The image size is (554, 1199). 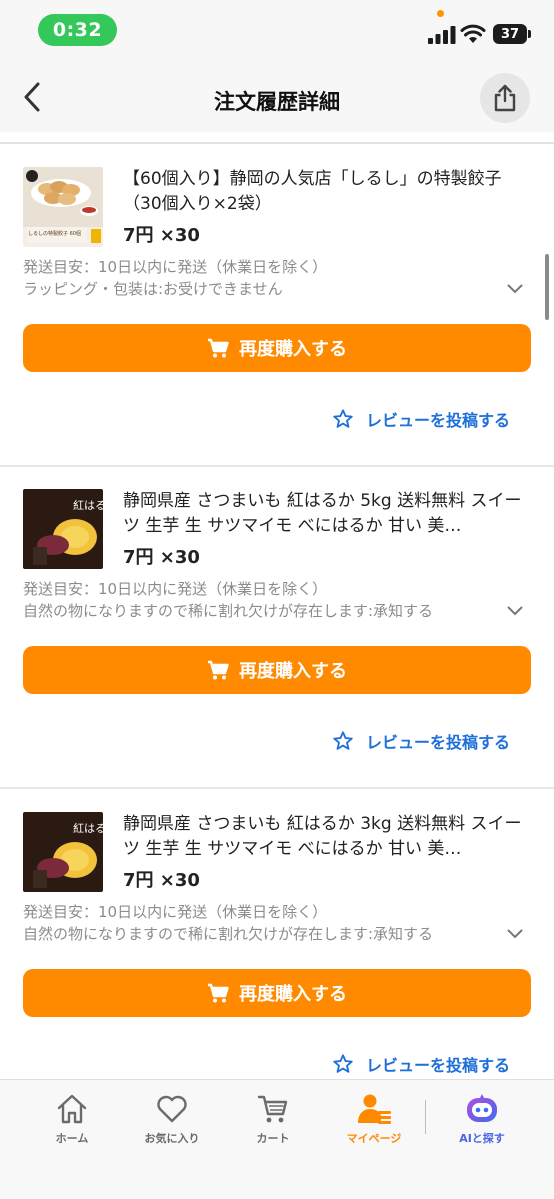 What do you see at coordinates (510, 34) in the screenshot?
I see `battery-icon: 37` at bounding box center [510, 34].